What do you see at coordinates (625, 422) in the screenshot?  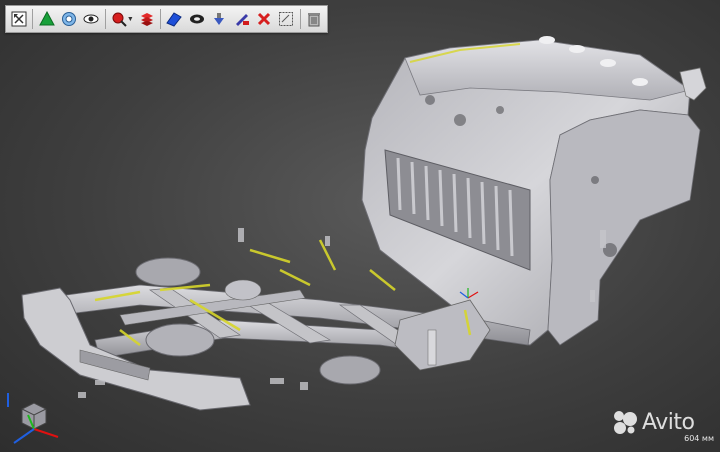 I see `avito-logo-icon` at bounding box center [625, 422].